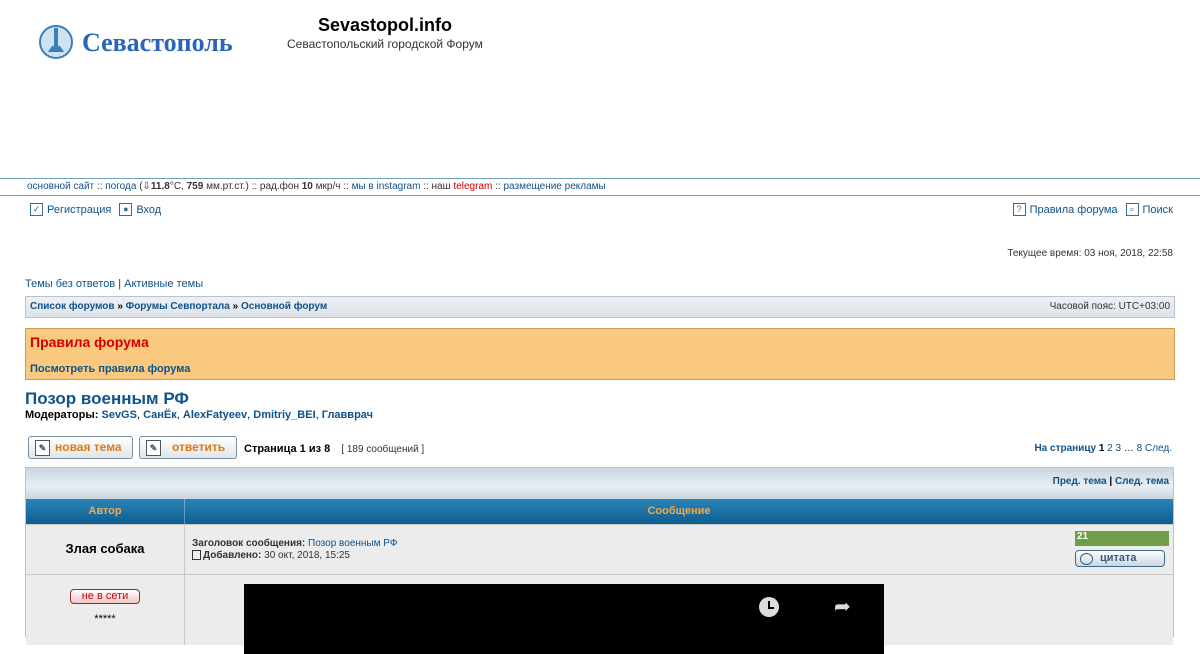 The height and width of the screenshot is (654, 1200). What do you see at coordinates (79, 210) in the screenshot?
I see `register-link: Регистрация` at bounding box center [79, 210].